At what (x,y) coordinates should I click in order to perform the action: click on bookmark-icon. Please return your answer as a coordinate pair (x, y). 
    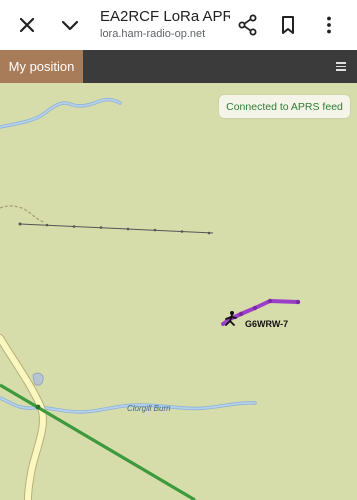
    Looking at the image, I should click on (288, 25).